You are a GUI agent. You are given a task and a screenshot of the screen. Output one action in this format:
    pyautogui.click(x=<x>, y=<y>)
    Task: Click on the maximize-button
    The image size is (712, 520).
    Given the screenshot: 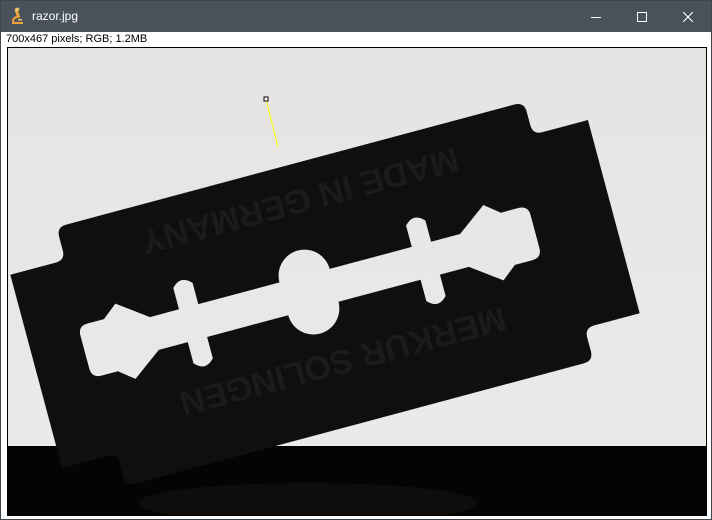 What is the action you would take?
    pyautogui.click(x=642, y=16)
    